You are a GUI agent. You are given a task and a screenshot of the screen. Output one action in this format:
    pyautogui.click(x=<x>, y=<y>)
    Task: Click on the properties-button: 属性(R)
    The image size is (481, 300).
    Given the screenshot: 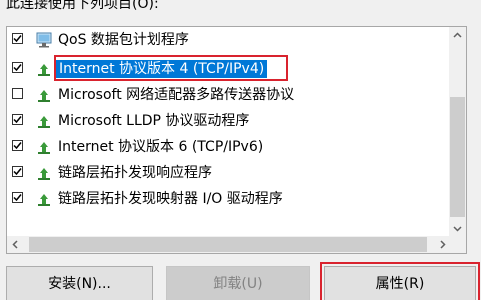 What is the action you would take?
    pyautogui.click(x=400, y=283)
    